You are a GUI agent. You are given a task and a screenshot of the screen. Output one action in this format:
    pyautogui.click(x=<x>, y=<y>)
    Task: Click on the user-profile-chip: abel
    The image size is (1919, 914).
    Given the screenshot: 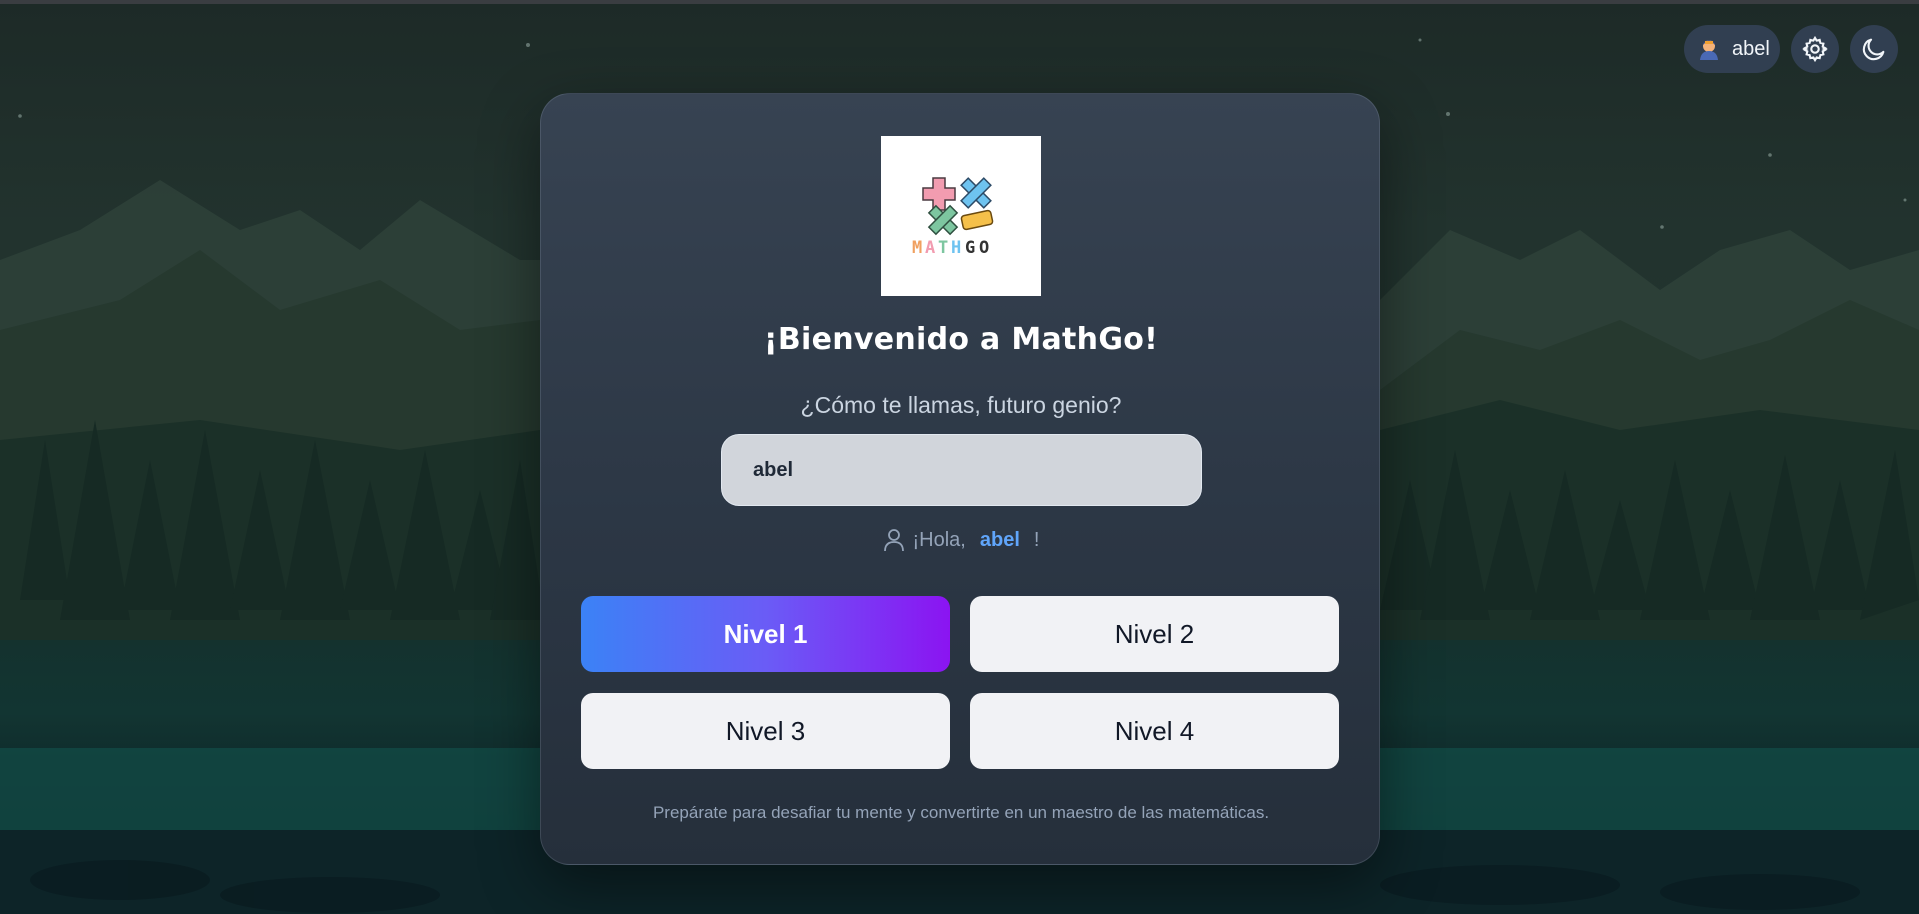 What is the action you would take?
    pyautogui.click(x=1732, y=49)
    